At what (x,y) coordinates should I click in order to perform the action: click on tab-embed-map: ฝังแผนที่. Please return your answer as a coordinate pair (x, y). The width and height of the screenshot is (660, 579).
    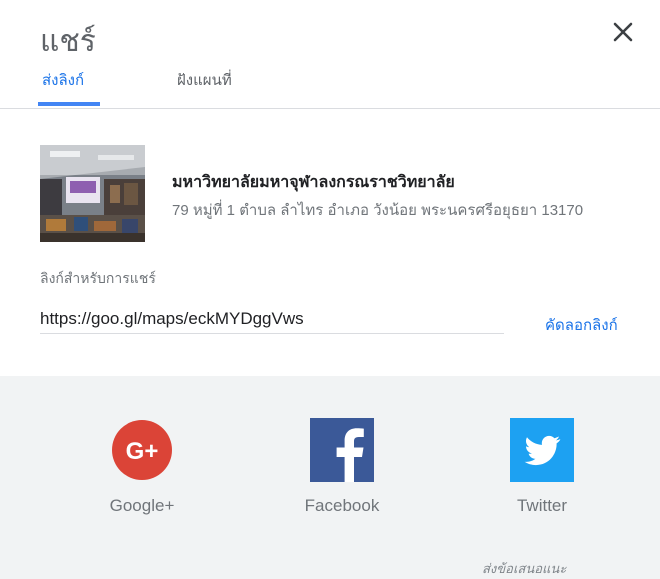
    Looking at the image, I should click on (204, 88).